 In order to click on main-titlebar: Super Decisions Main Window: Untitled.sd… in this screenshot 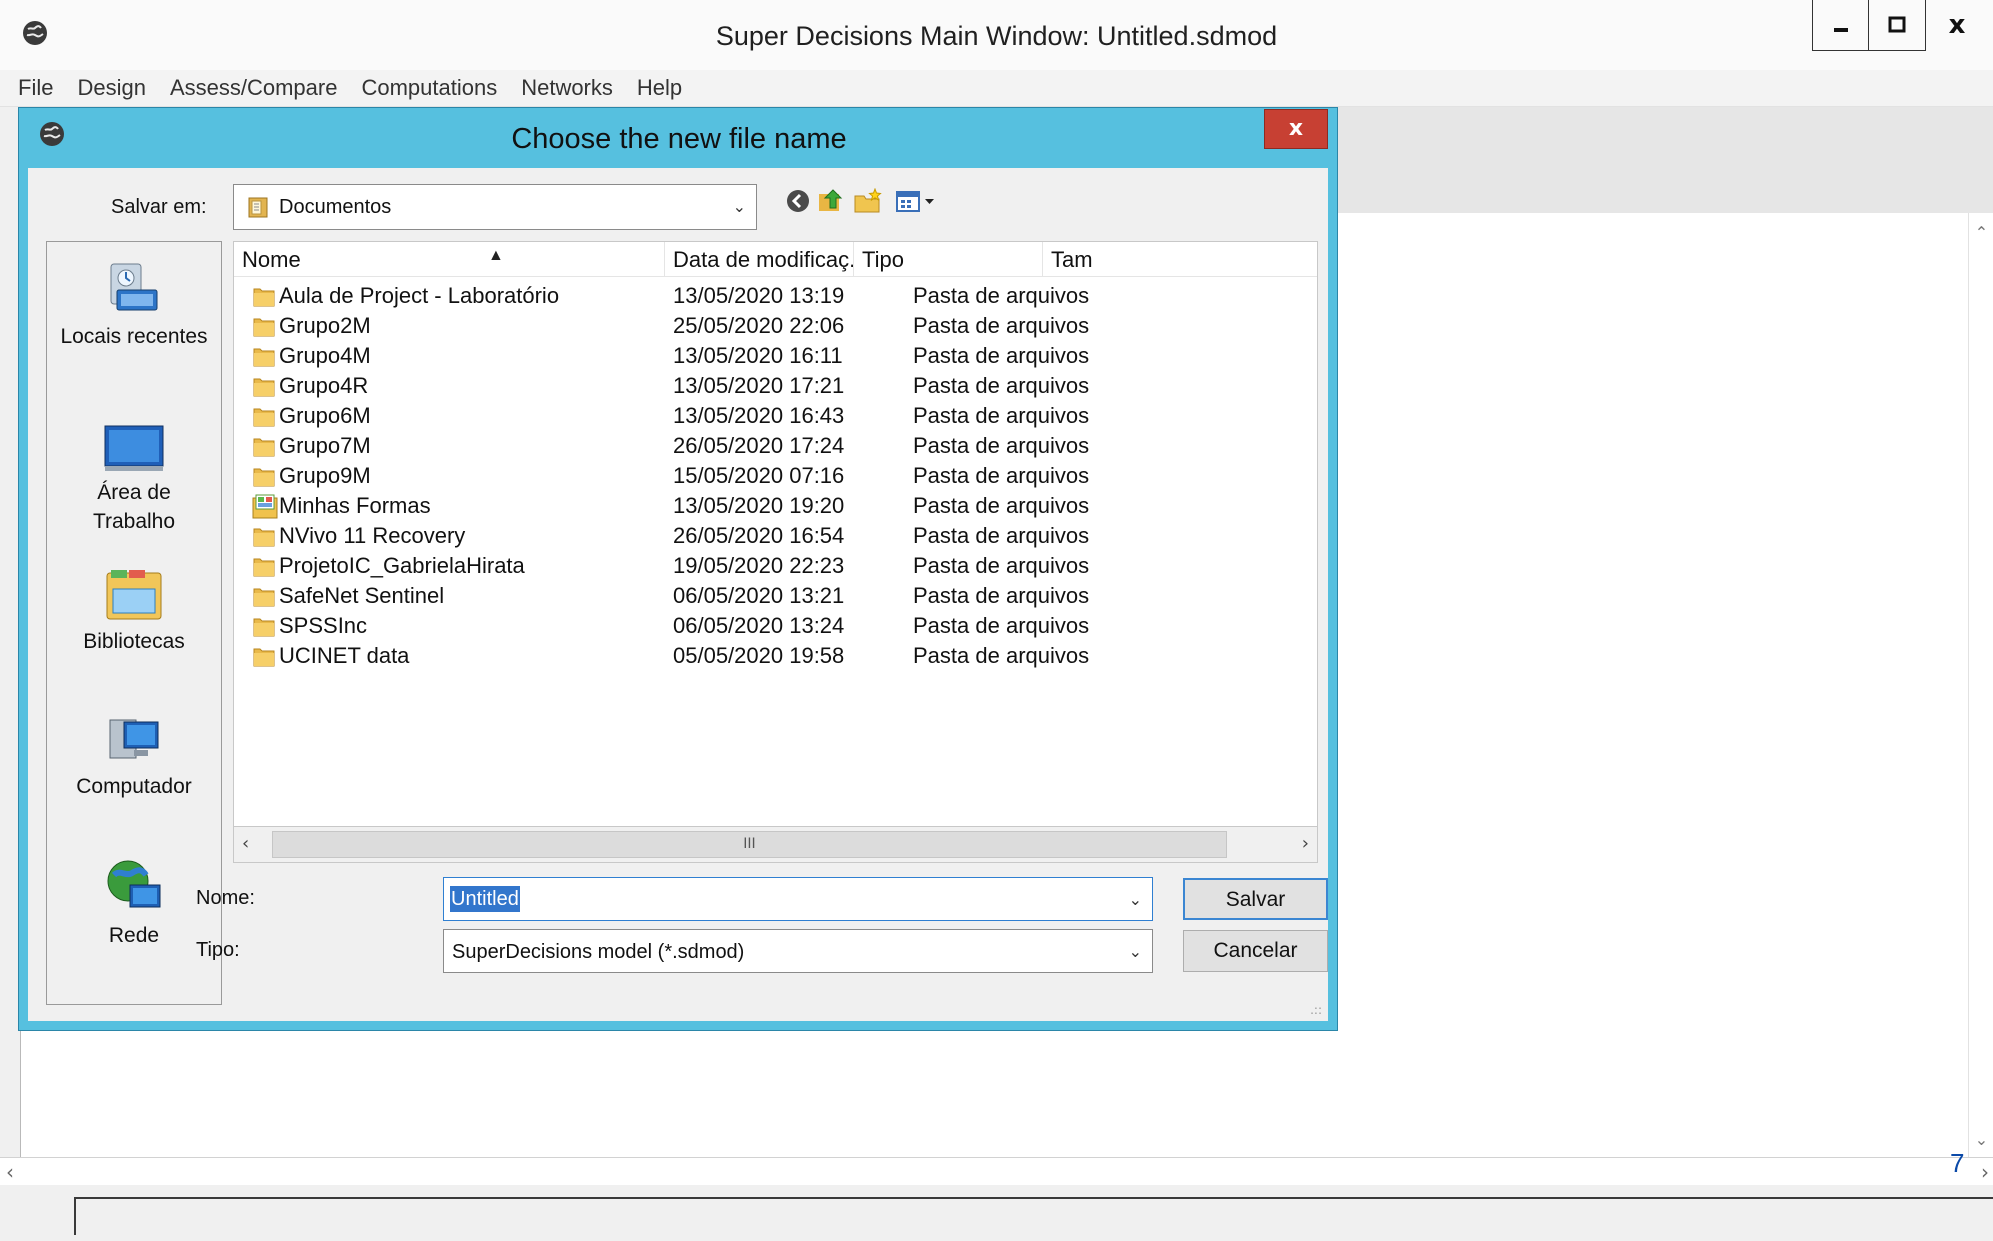, I will do `click(996, 35)`.